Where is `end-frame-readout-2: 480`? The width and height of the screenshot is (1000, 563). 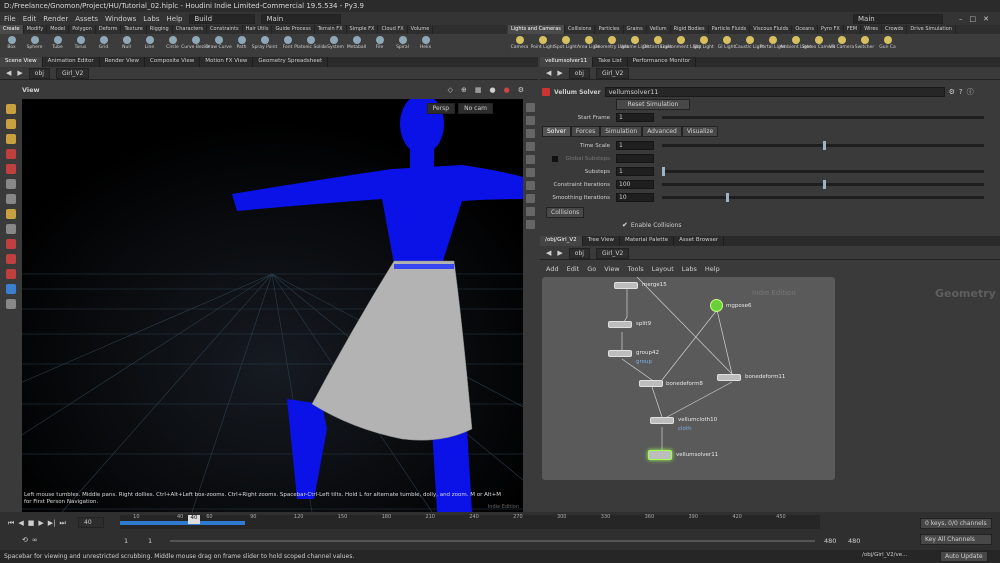
end-frame-readout-2: 480 is located at coordinates (854, 541).